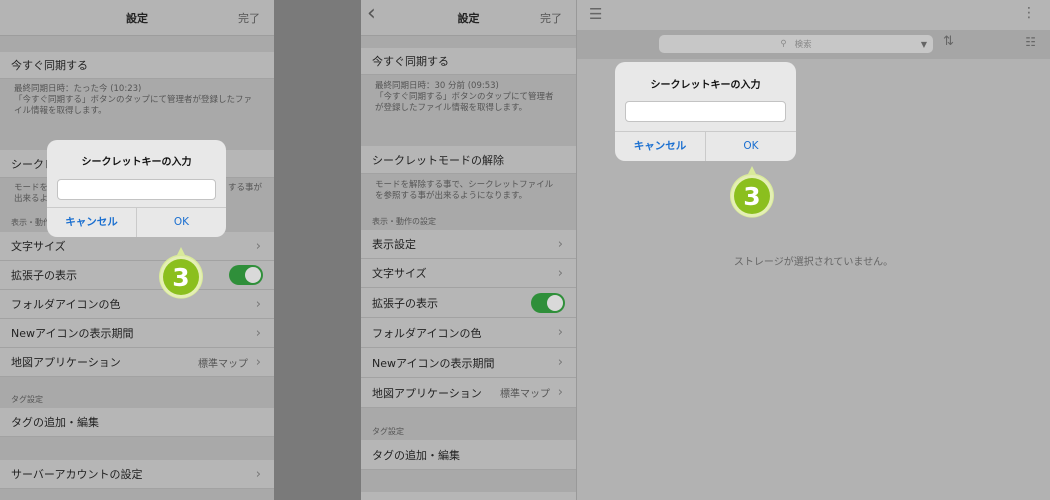 The height and width of the screenshot is (500, 1050). Describe the element at coordinates (394, 244) in the screenshot. I see `display-settings-label: 表示設定` at that location.